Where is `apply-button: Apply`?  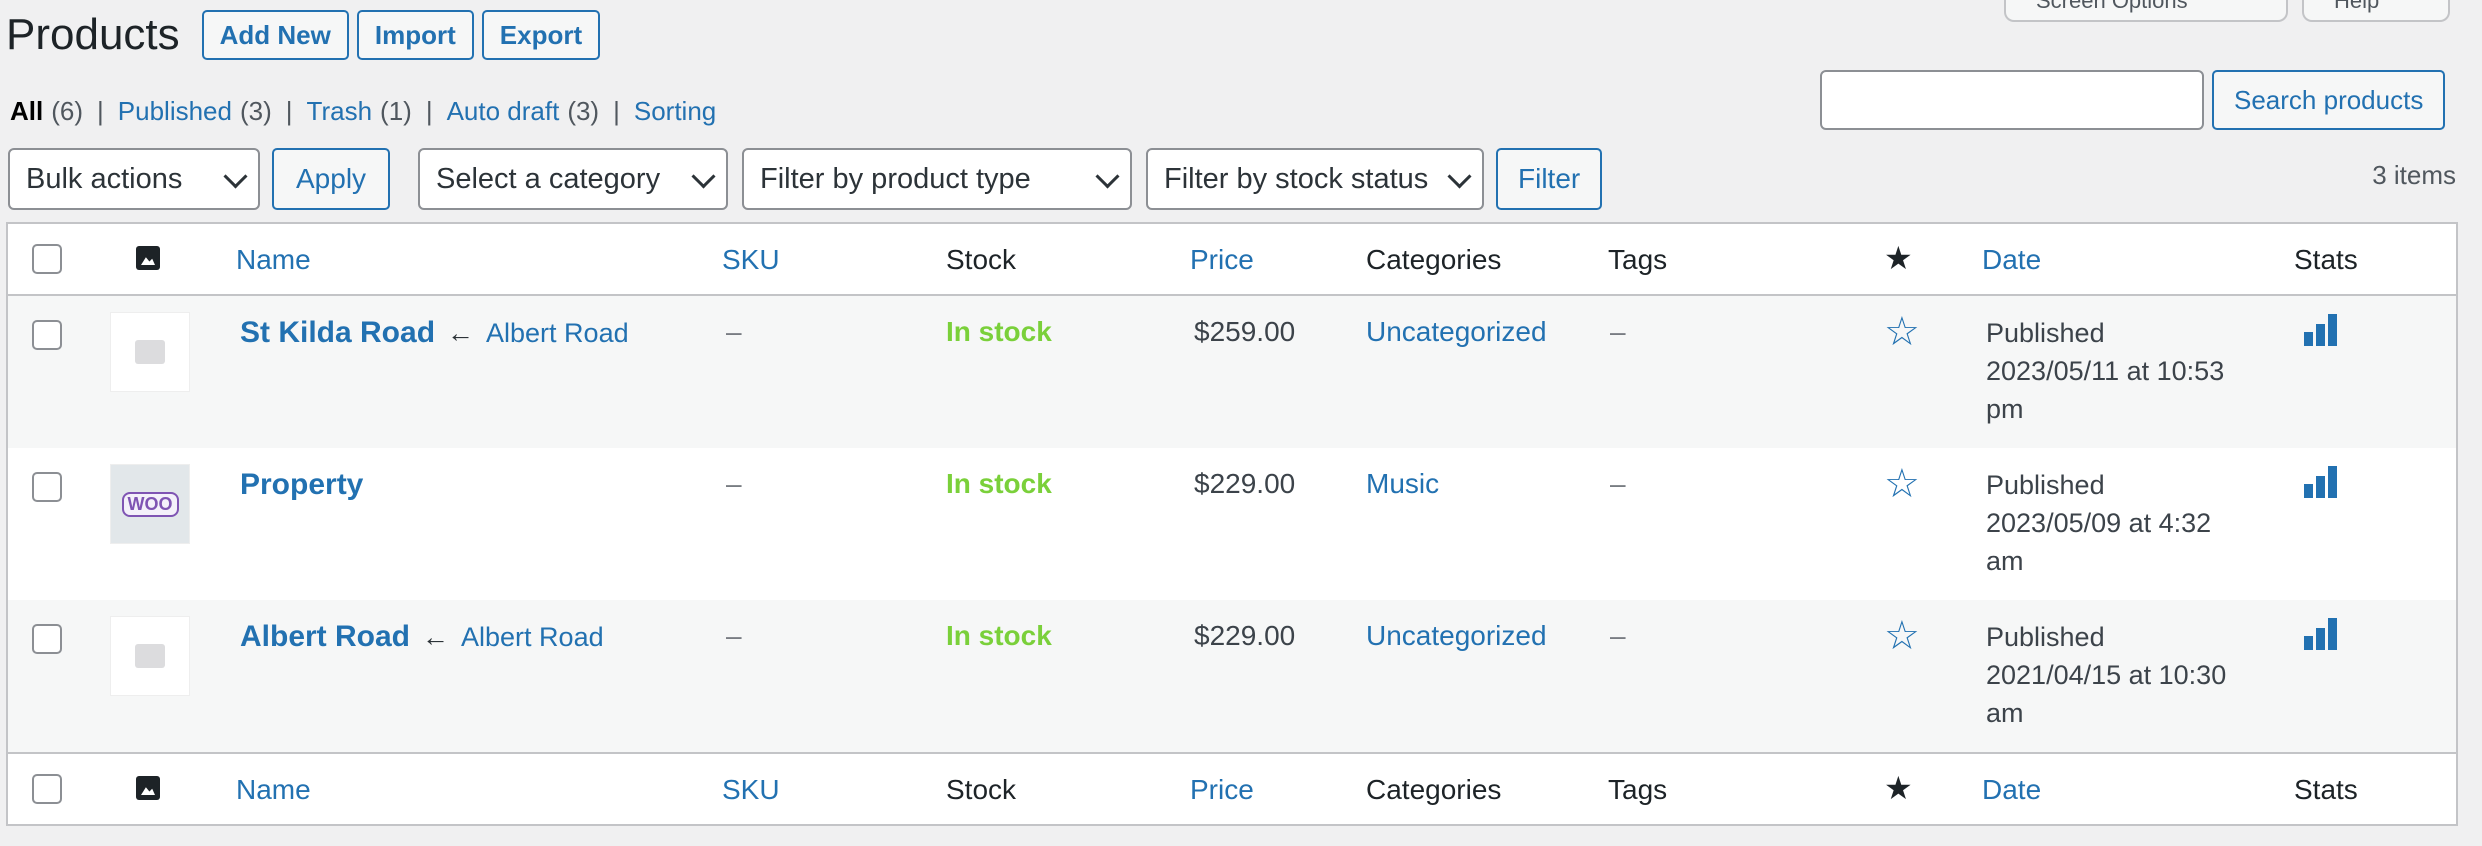 apply-button: Apply is located at coordinates (331, 179).